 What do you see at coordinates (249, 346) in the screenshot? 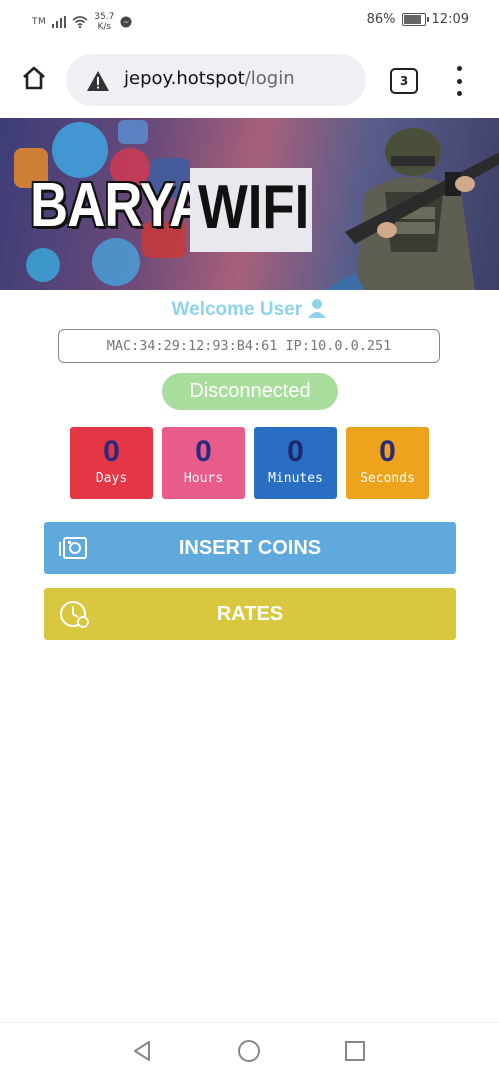
I see `device-info-box: MAC:34:29:12:93:B4:61 IP:10.0.0.251` at bounding box center [249, 346].